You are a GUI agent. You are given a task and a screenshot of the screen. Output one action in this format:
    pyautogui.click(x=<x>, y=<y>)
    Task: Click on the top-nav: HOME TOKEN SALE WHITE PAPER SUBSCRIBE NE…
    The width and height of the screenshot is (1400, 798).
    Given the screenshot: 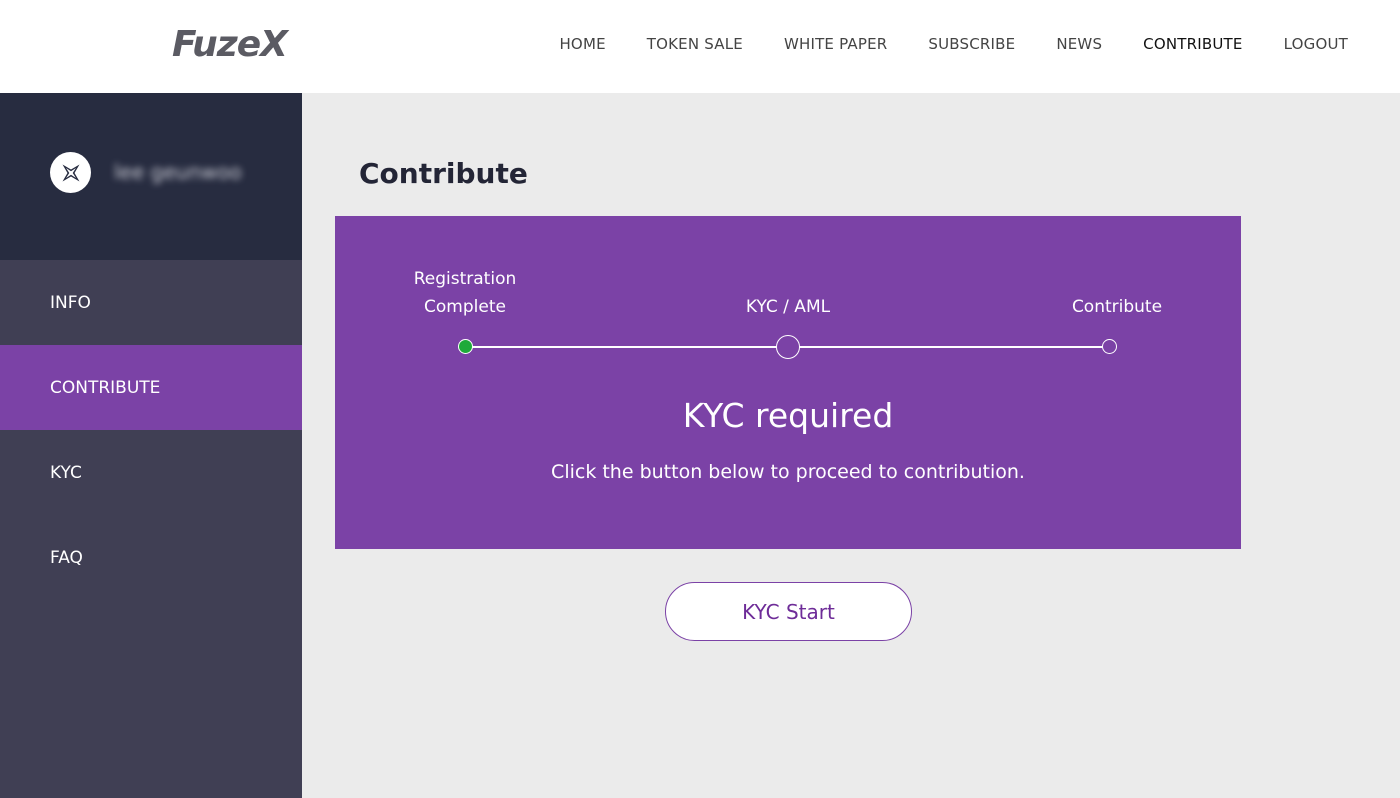 What is the action you would take?
    pyautogui.click(x=953, y=44)
    